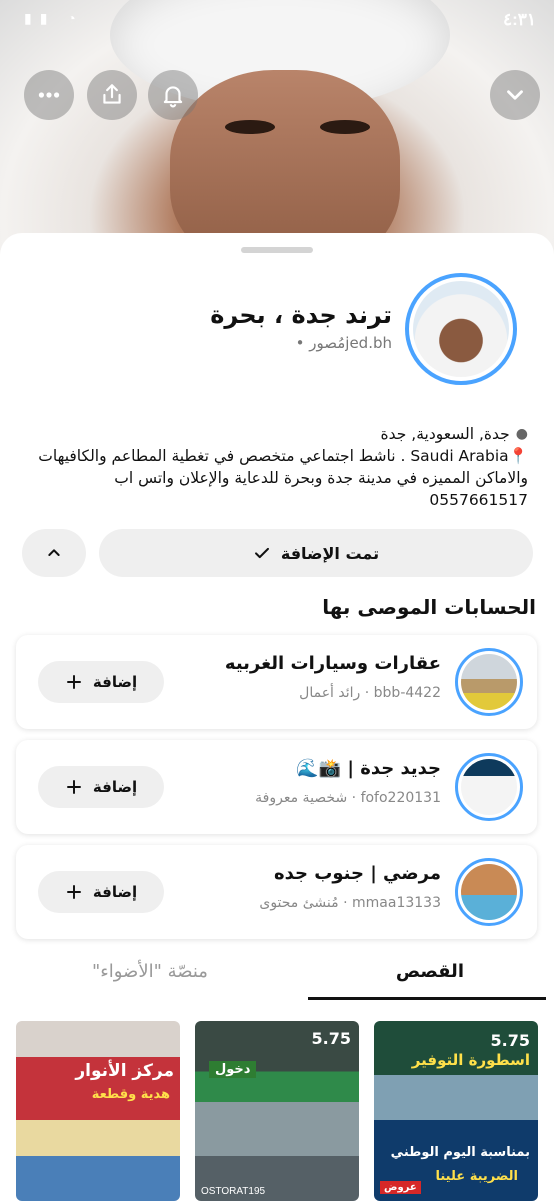  I want to click on tab-spotlight: منصّة "الأضواء", so click(150, 971).